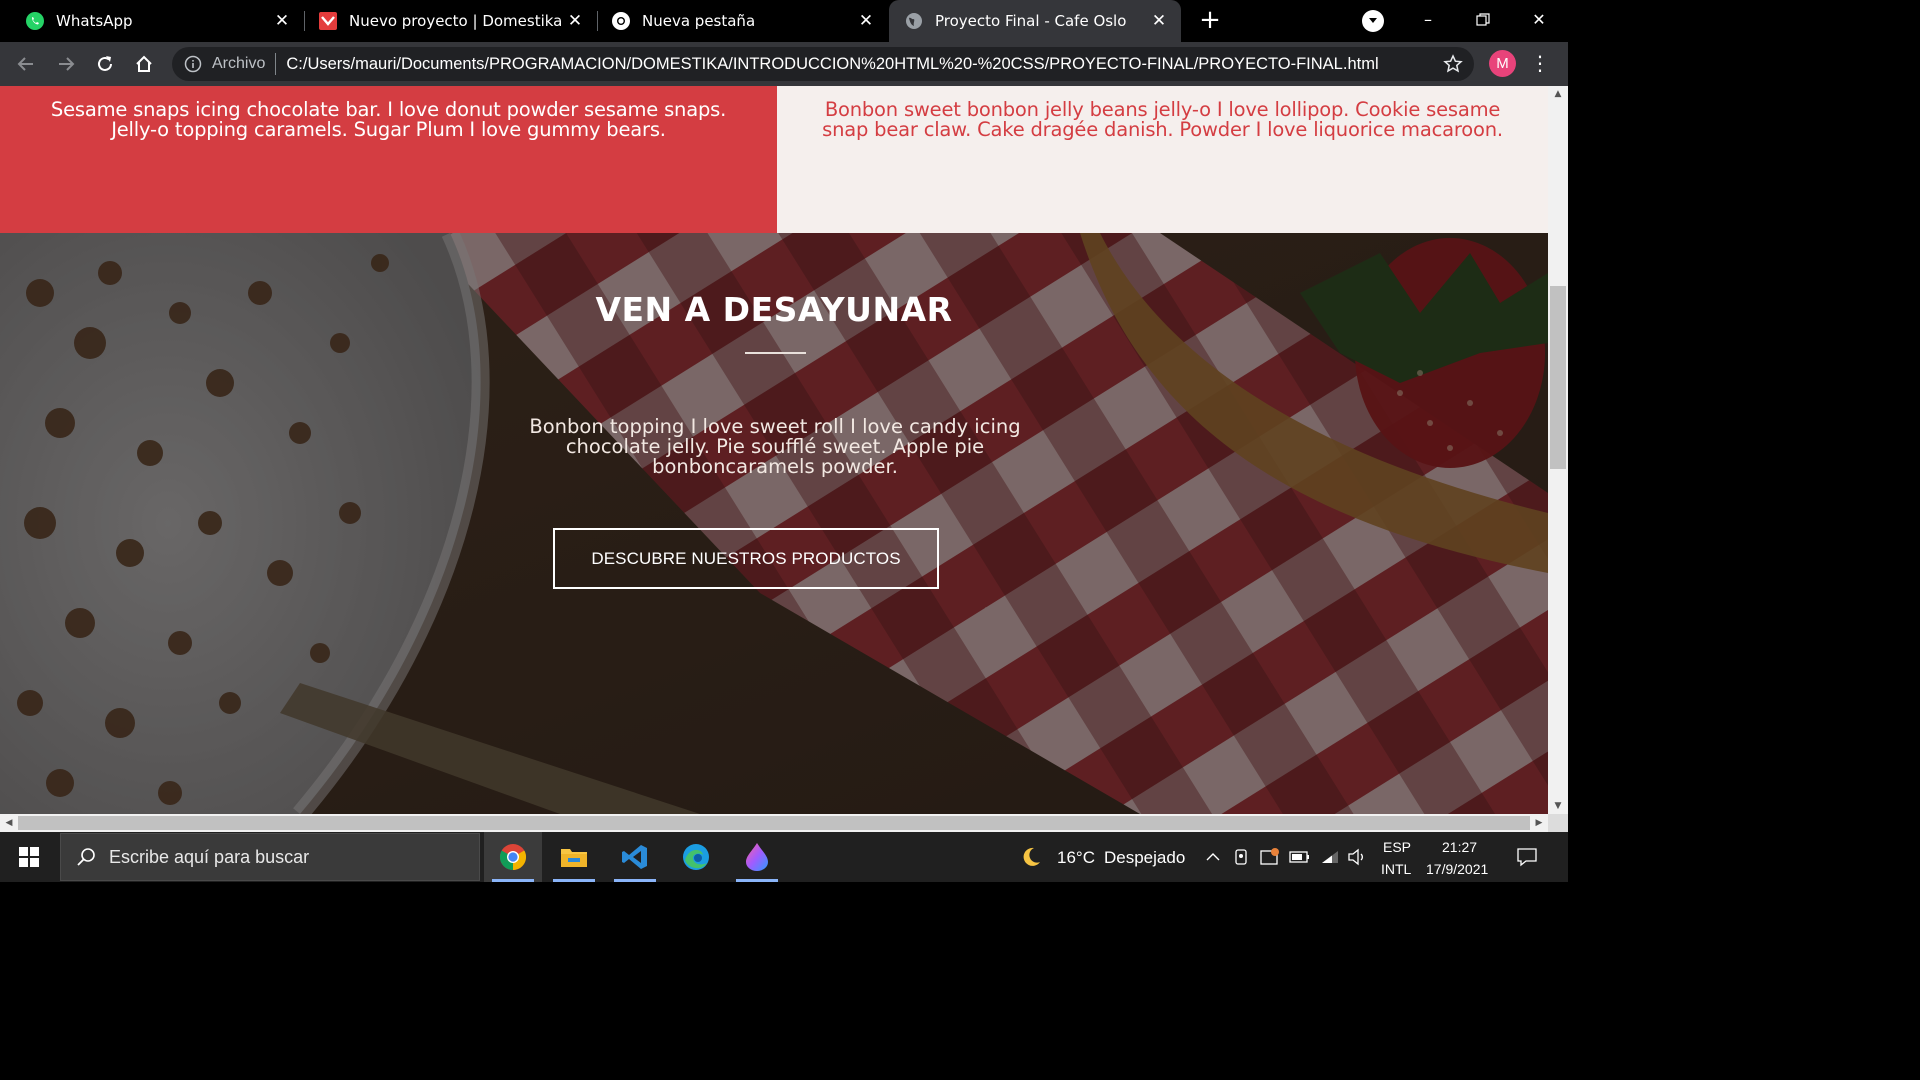  What do you see at coordinates (1457, 869) in the screenshot?
I see `clock-date: 17/9/2021` at bounding box center [1457, 869].